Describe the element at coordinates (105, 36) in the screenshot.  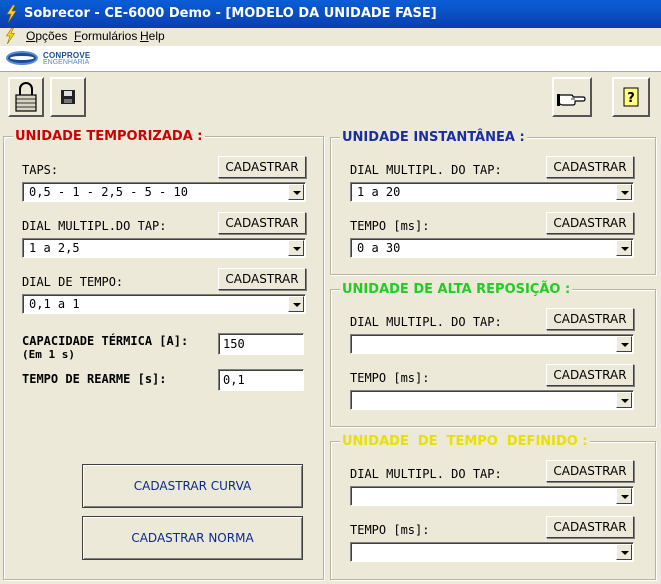
I see `menu-formularios: Formulários` at that location.